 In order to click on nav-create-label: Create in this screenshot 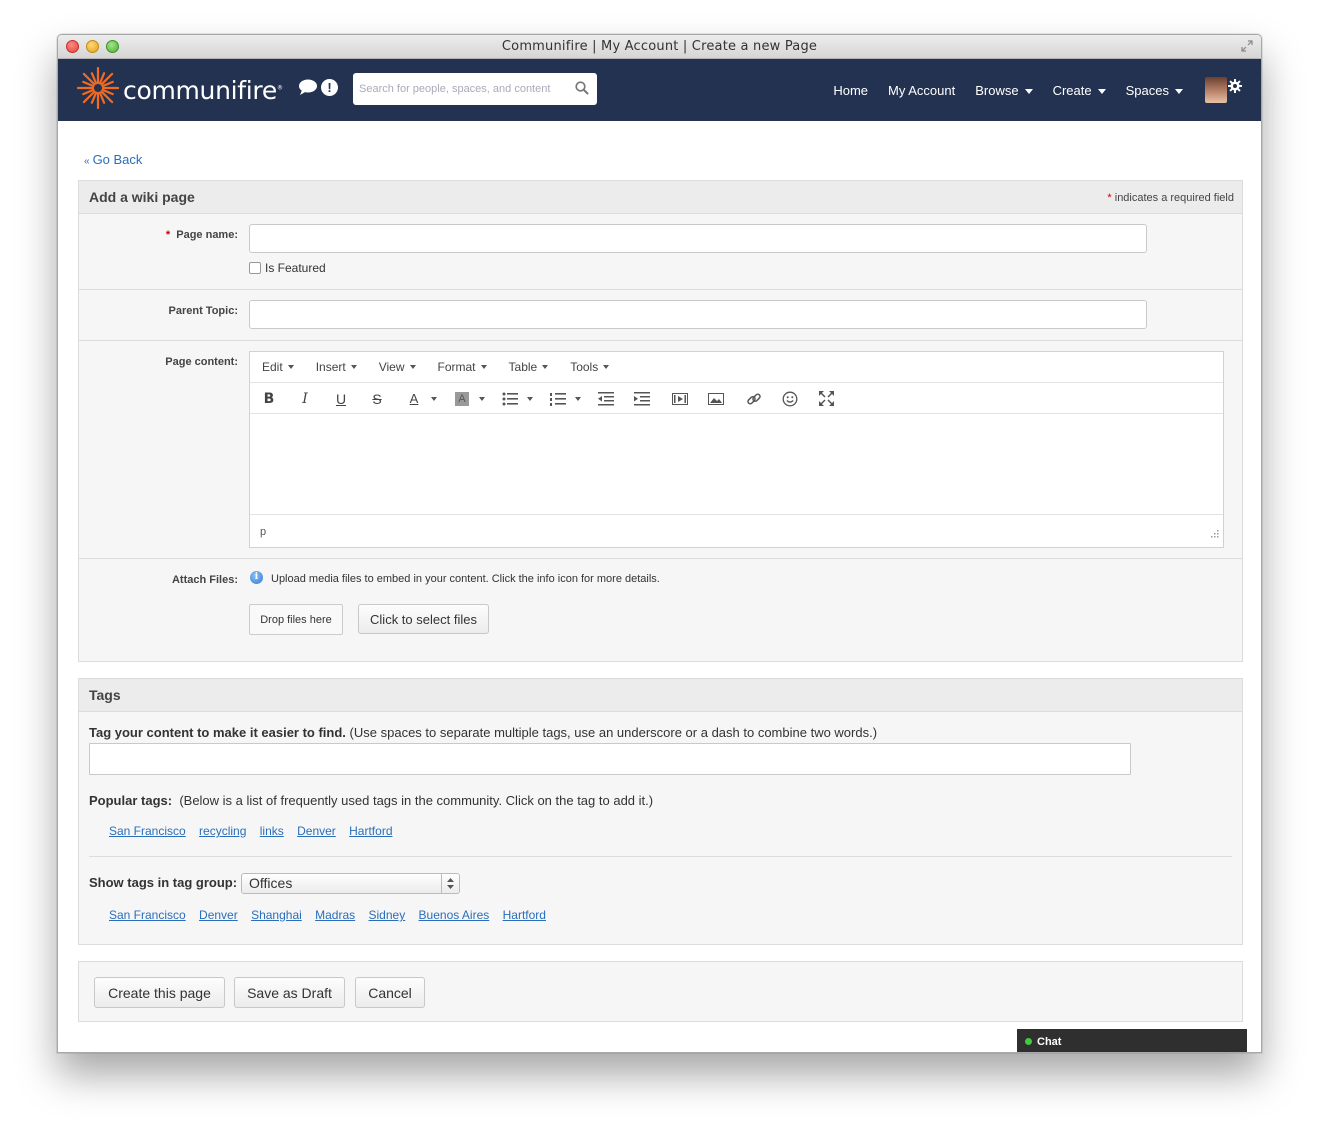, I will do `click(1072, 90)`.